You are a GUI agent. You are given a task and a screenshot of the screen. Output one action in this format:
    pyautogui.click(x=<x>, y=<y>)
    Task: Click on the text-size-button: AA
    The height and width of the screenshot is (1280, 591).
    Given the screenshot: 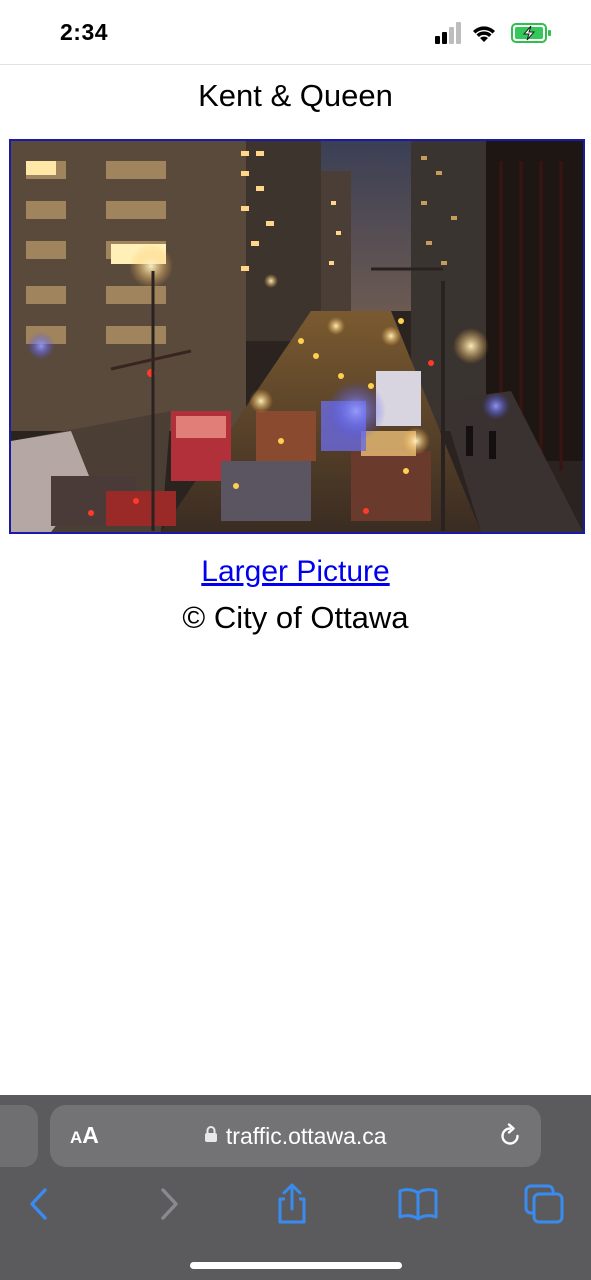 What is the action you would take?
    pyautogui.click(x=84, y=1135)
    